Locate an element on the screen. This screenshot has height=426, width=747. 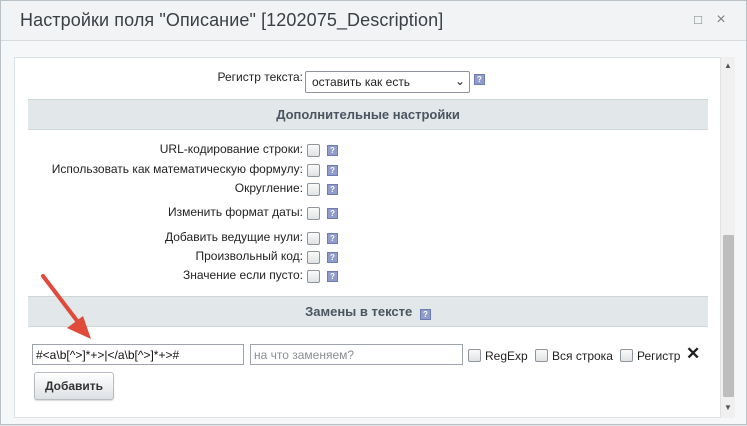
replacements-title: Замены в тексте is located at coordinates (359, 311).